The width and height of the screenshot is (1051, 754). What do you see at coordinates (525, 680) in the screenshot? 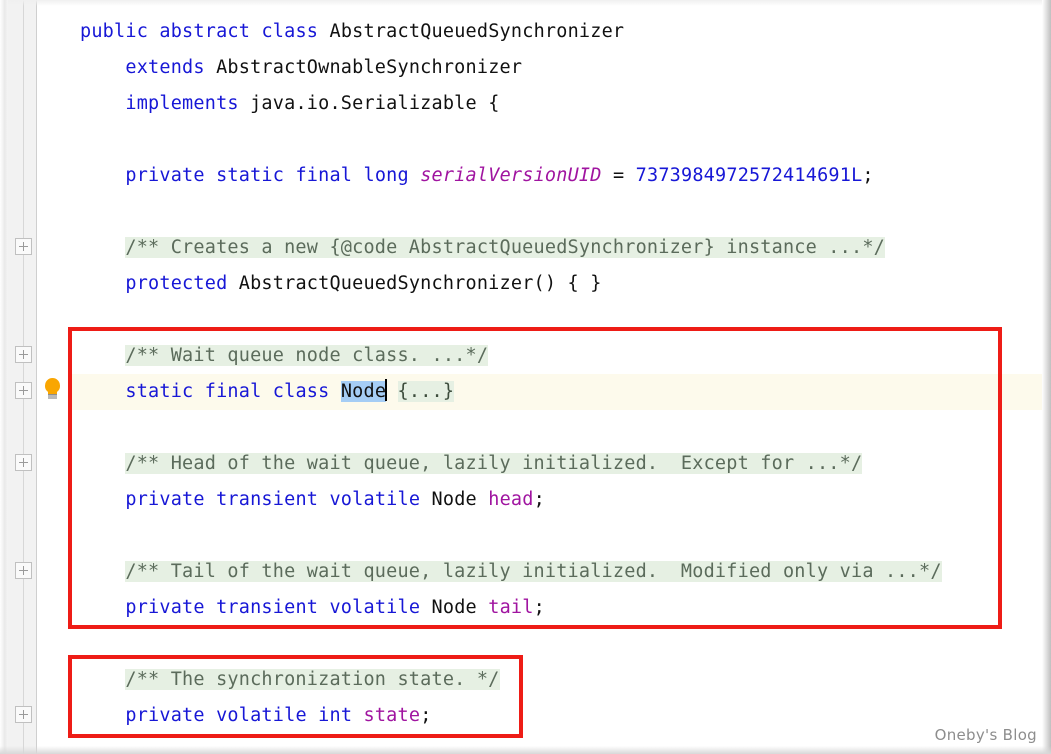
I see `line-doc-state: /** The synchronization state. */` at bounding box center [525, 680].